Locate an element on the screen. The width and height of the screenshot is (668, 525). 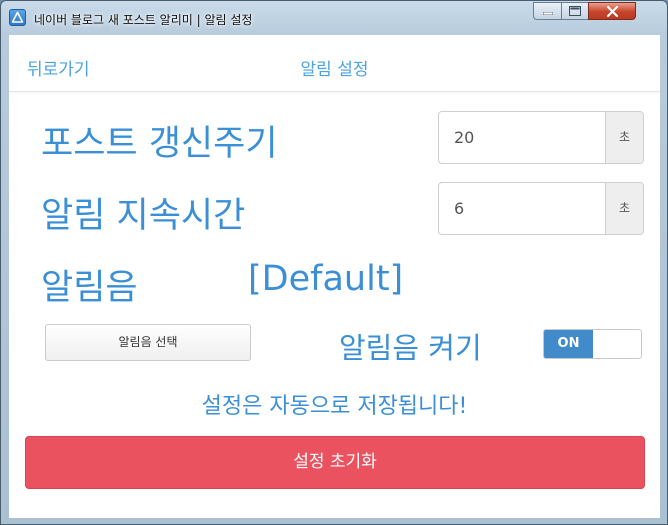
sound-toggle-switch: ON is located at coordinates (592, 344).